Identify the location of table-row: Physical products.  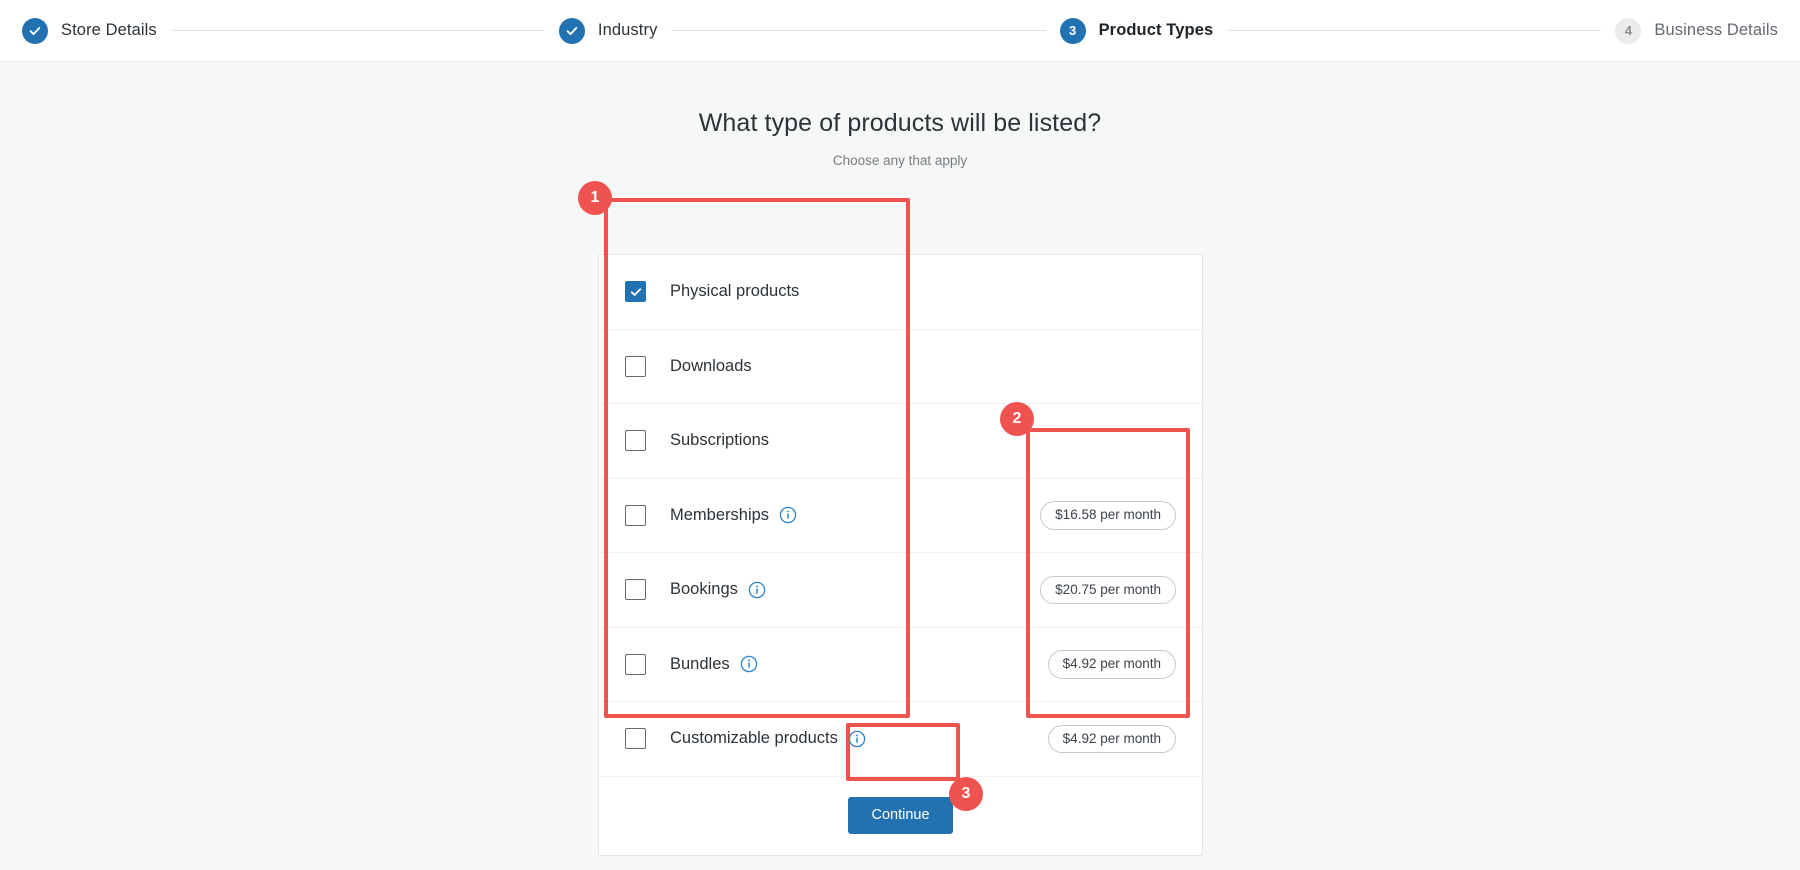
(900, 292).